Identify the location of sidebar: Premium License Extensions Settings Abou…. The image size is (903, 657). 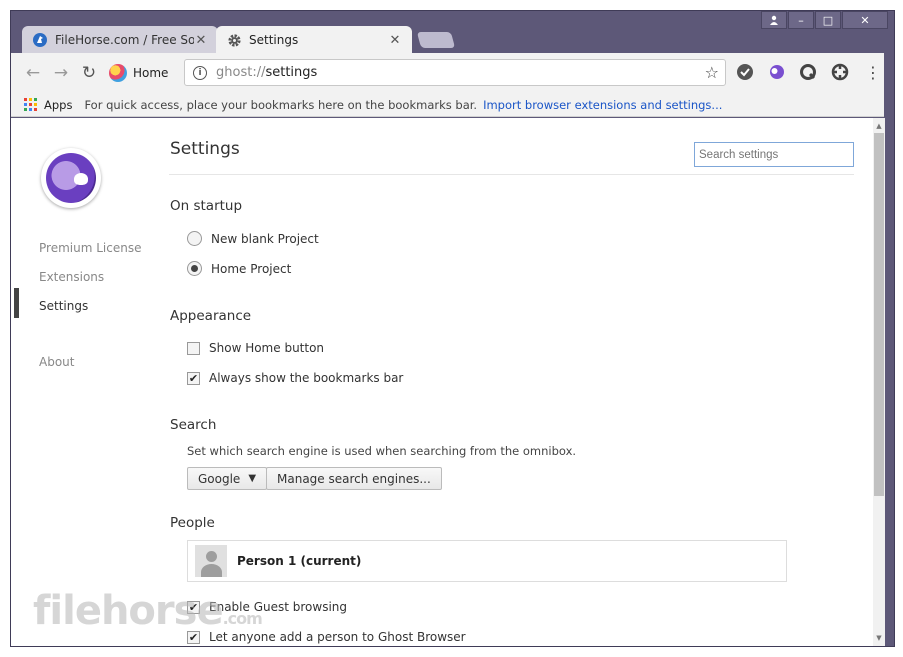
(86, 382).